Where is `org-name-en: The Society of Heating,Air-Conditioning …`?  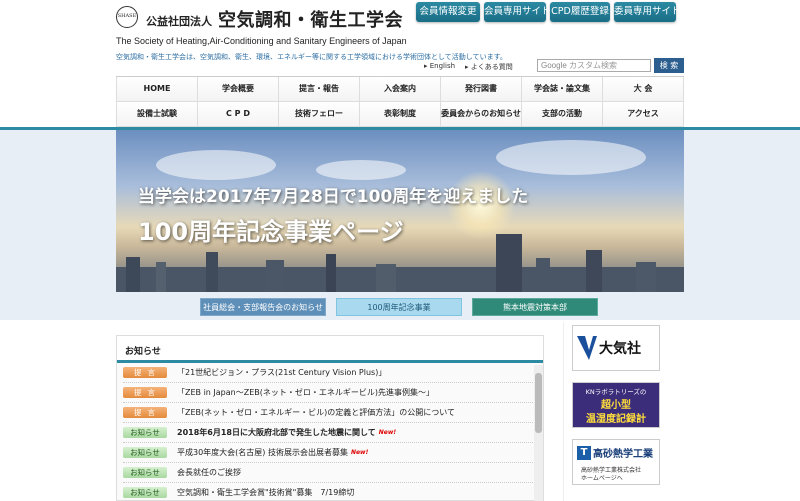 org-name-en: The Society of Heating,Air-Conditioning … is located at coordinates (261, 41).